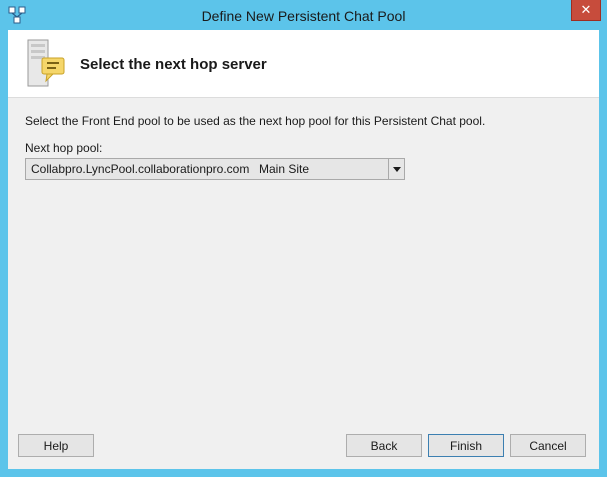 This screenshot has width=607, height=477. I want to click on next-hop-pool-site: Main Site, so click(284, 169).